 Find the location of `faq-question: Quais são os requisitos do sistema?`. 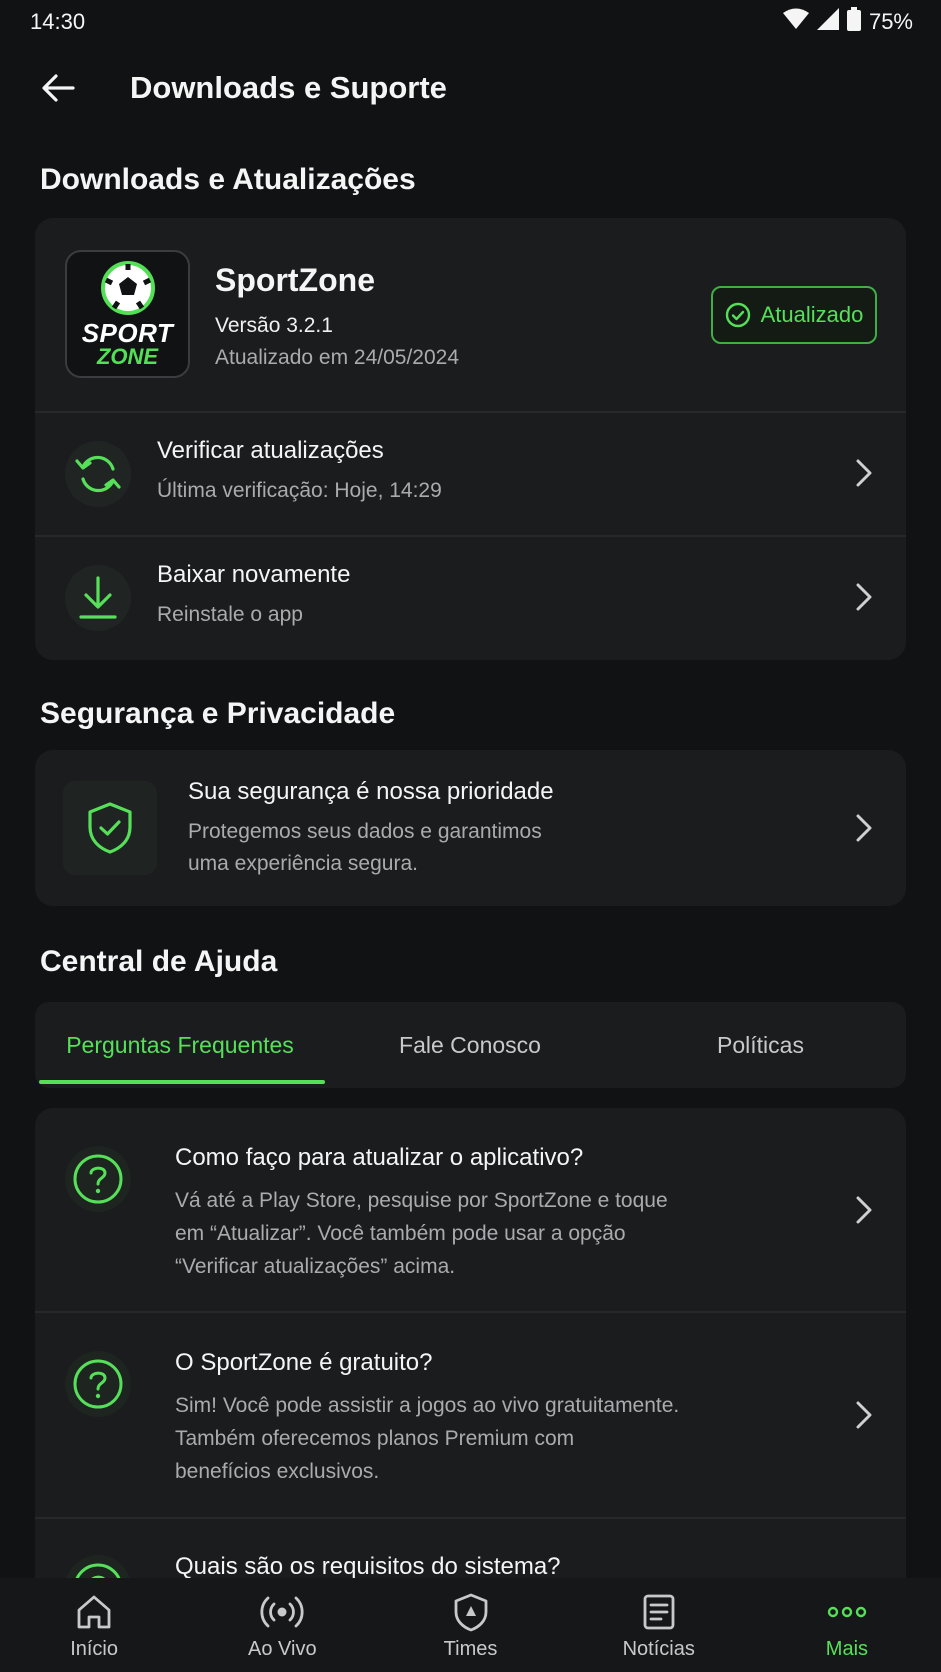

faq-question: Quais são os requisitos do sistema? is located at coordinates (368, 1565).